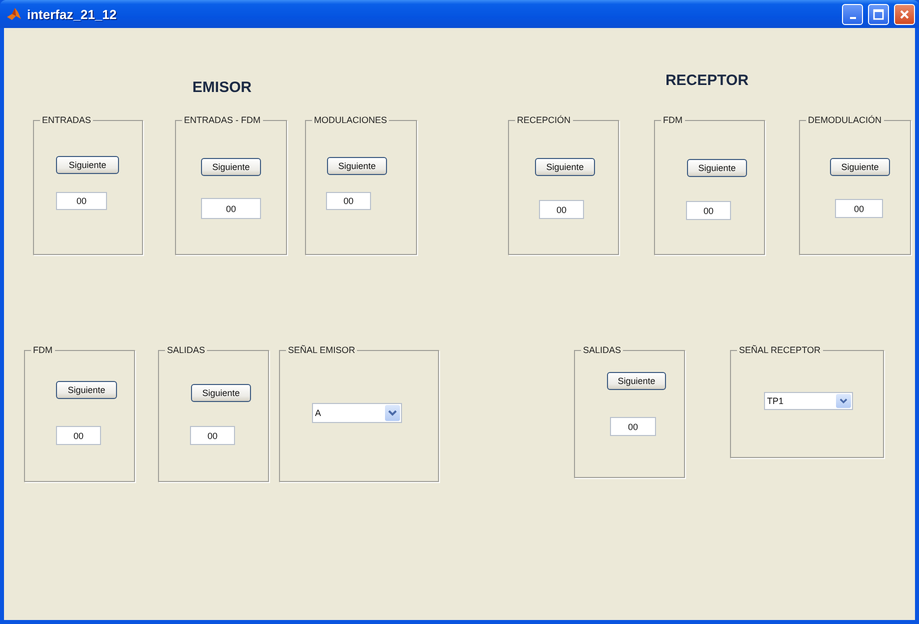 This screenshot has height=624, width=919. I want to click on minimize-button, so click(852, 14).